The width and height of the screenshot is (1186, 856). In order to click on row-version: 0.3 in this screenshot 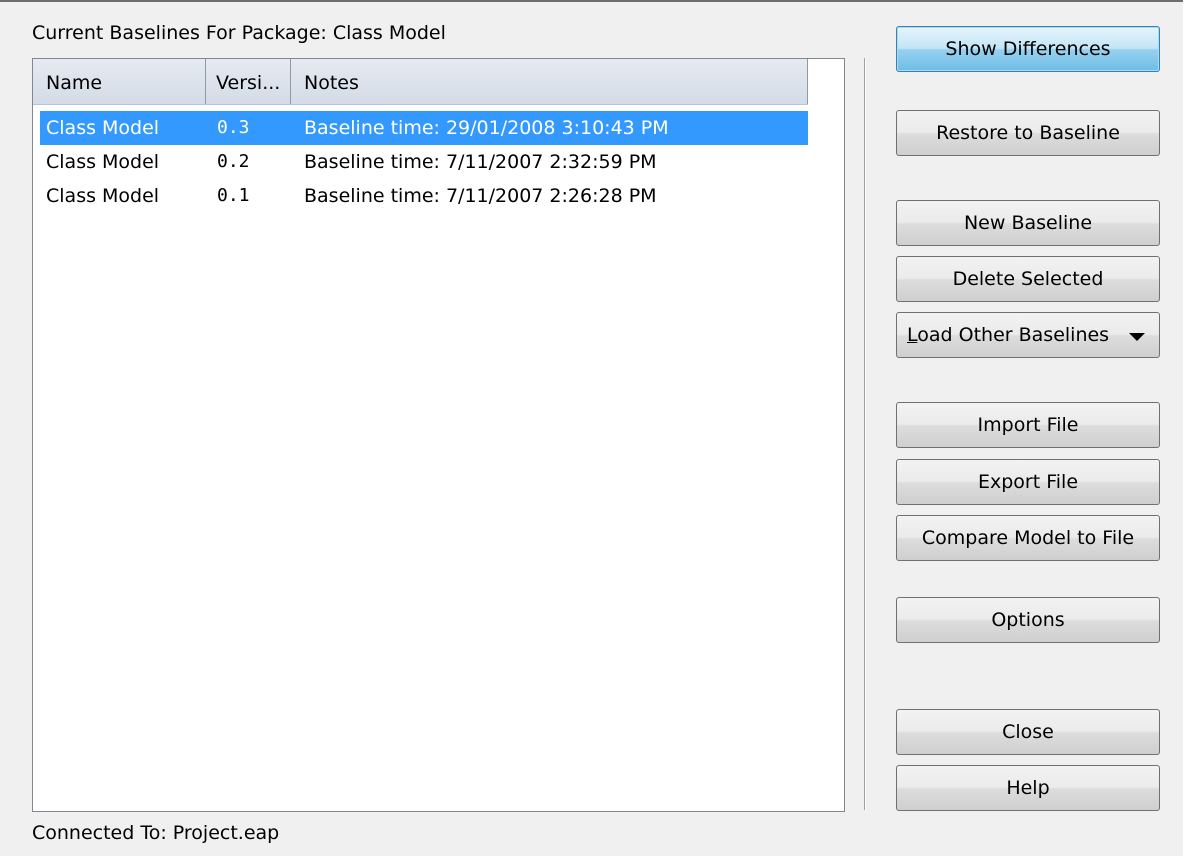, I will do `click(233, 127)`.